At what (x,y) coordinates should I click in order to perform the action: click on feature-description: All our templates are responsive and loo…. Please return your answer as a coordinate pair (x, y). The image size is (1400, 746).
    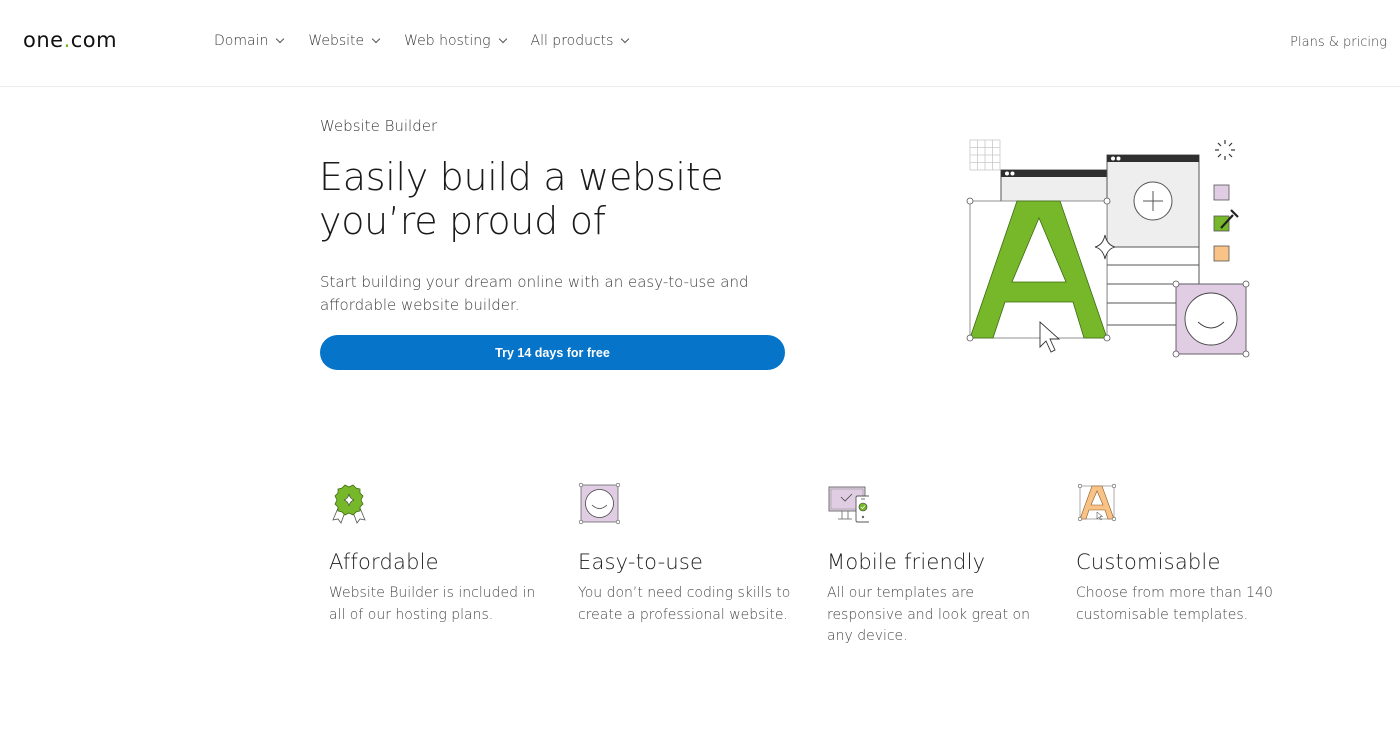
    Looking at the image, I should click on (928, 614).